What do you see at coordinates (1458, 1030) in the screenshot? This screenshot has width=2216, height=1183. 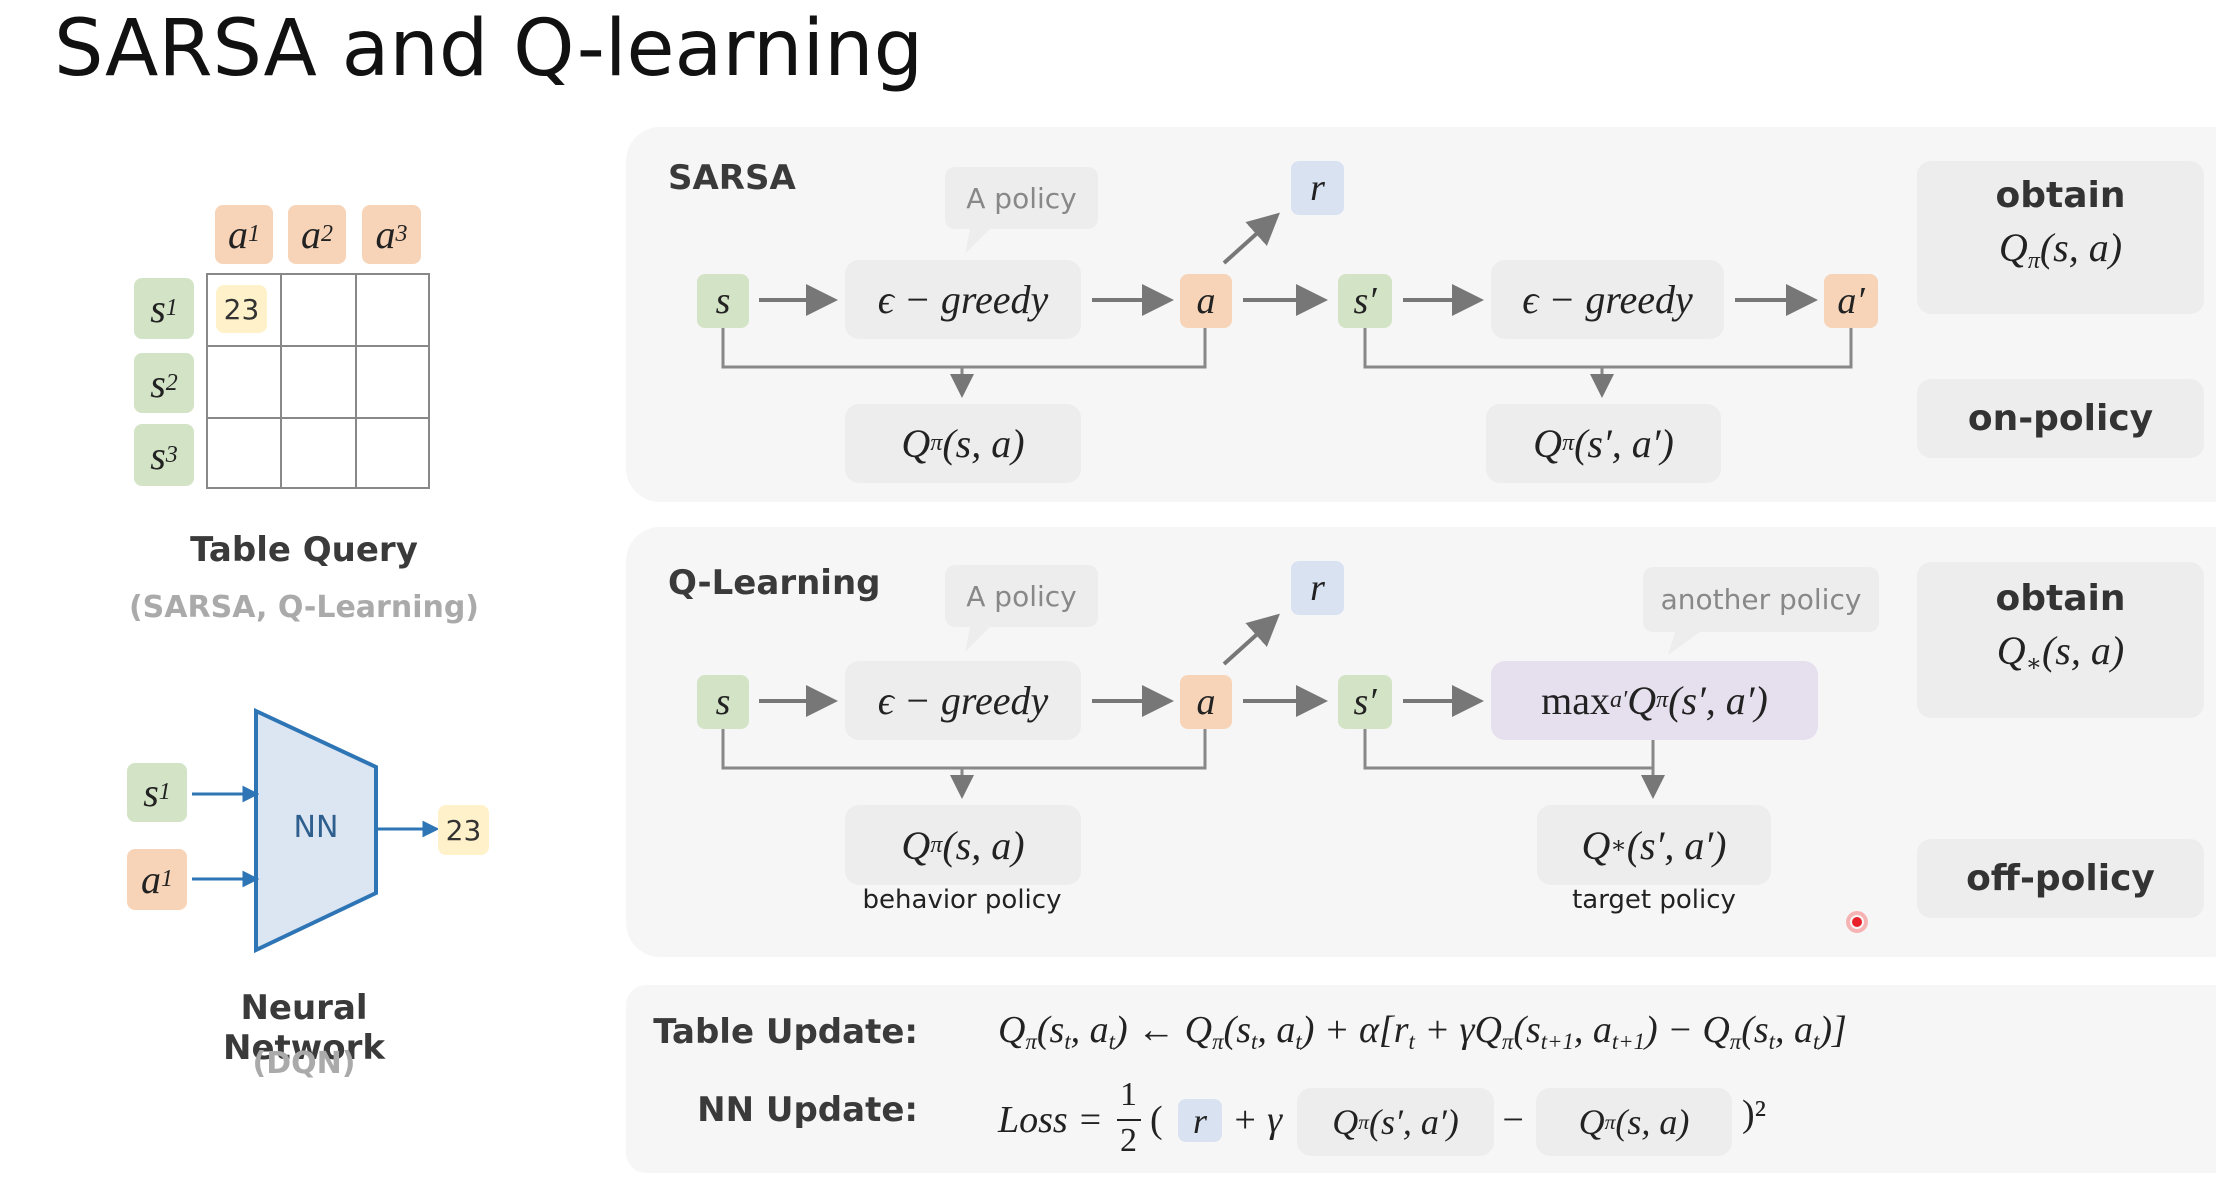 I see `math-text: + γQ` at bounding box center [1458, 1030].